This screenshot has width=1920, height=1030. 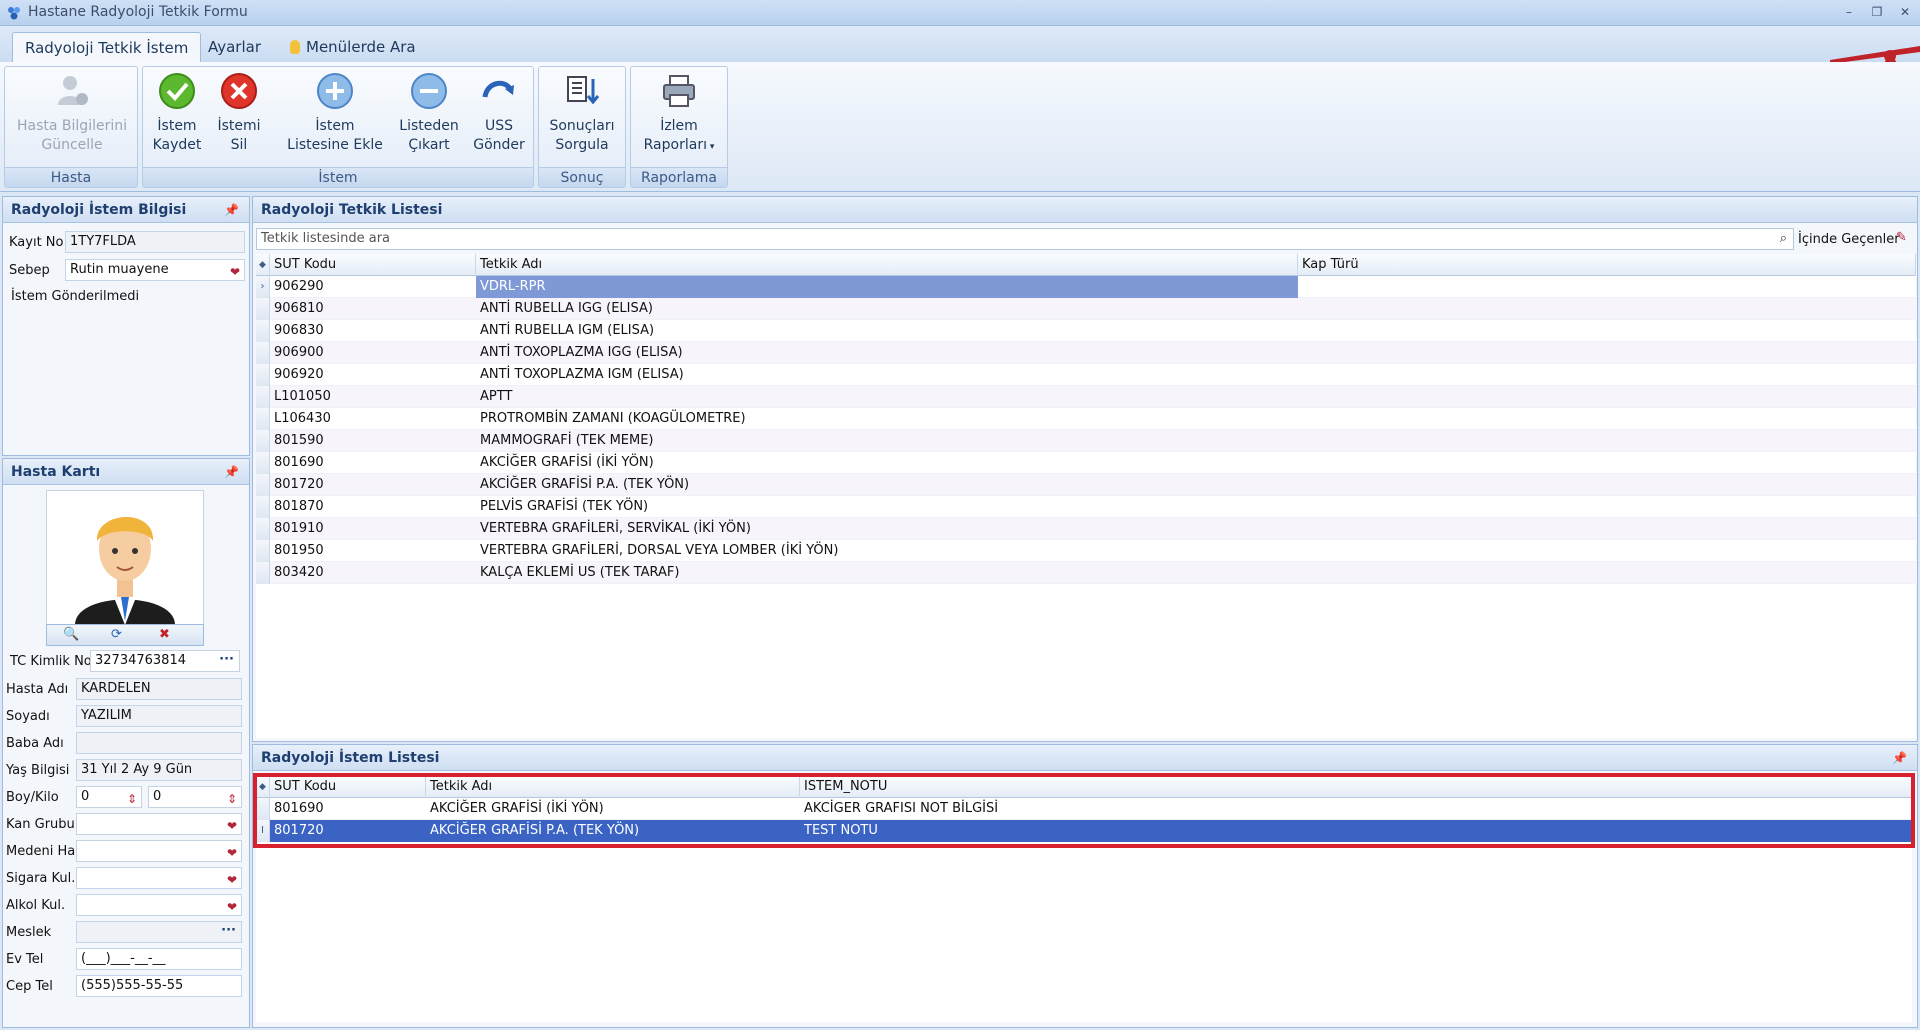 What do you see at coordinates (299, 528) in the screenshot?
I see `table-cell: 801910` at bounding box center [299, 528].